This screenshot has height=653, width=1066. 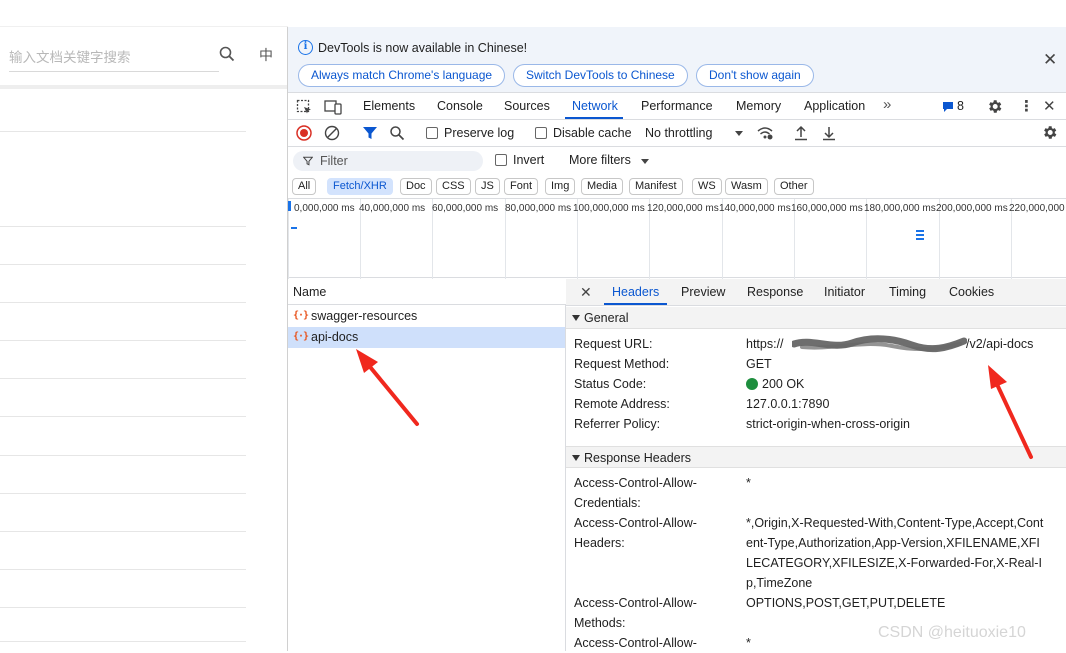 I want to click on arrow-to-request-url, so click(x=1010, y=412).